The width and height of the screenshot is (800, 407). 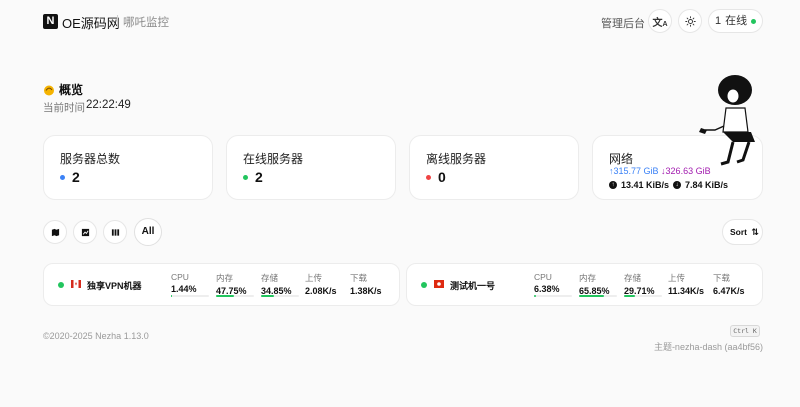 I want to click on online-label: 在线, so click(x=736, y=21).